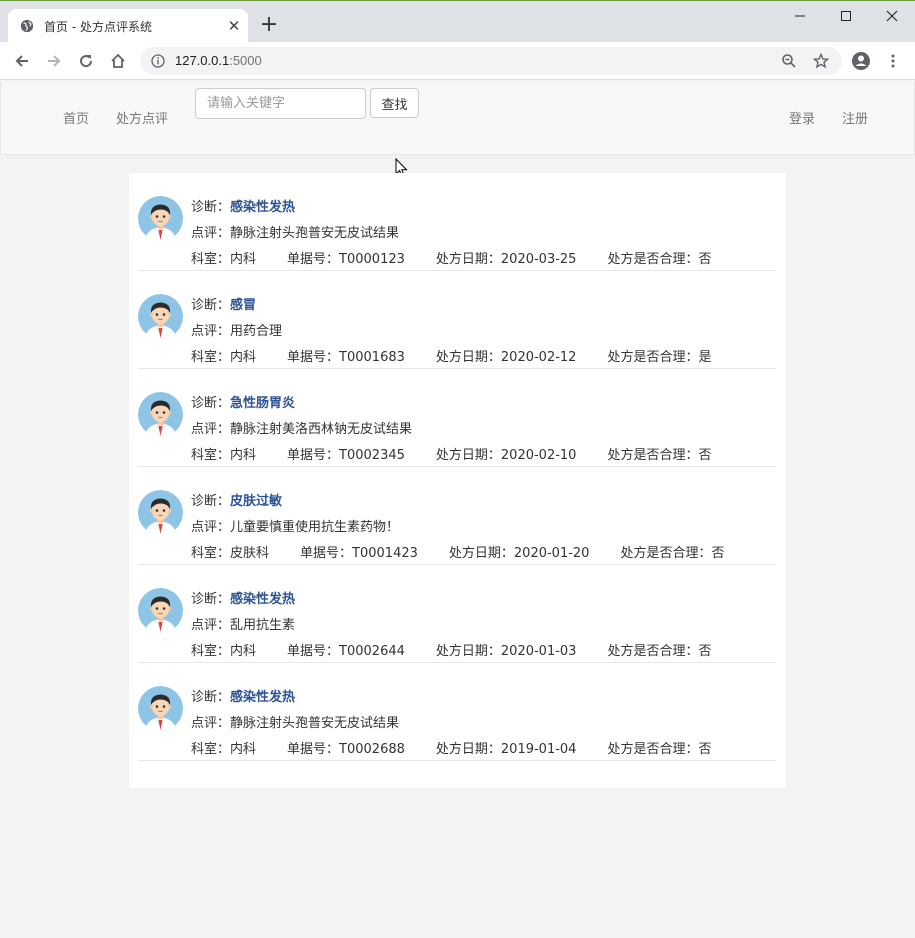 The height and width of the screenshot is (938, 915). I want to click on maximize-button, so click(846, 16).